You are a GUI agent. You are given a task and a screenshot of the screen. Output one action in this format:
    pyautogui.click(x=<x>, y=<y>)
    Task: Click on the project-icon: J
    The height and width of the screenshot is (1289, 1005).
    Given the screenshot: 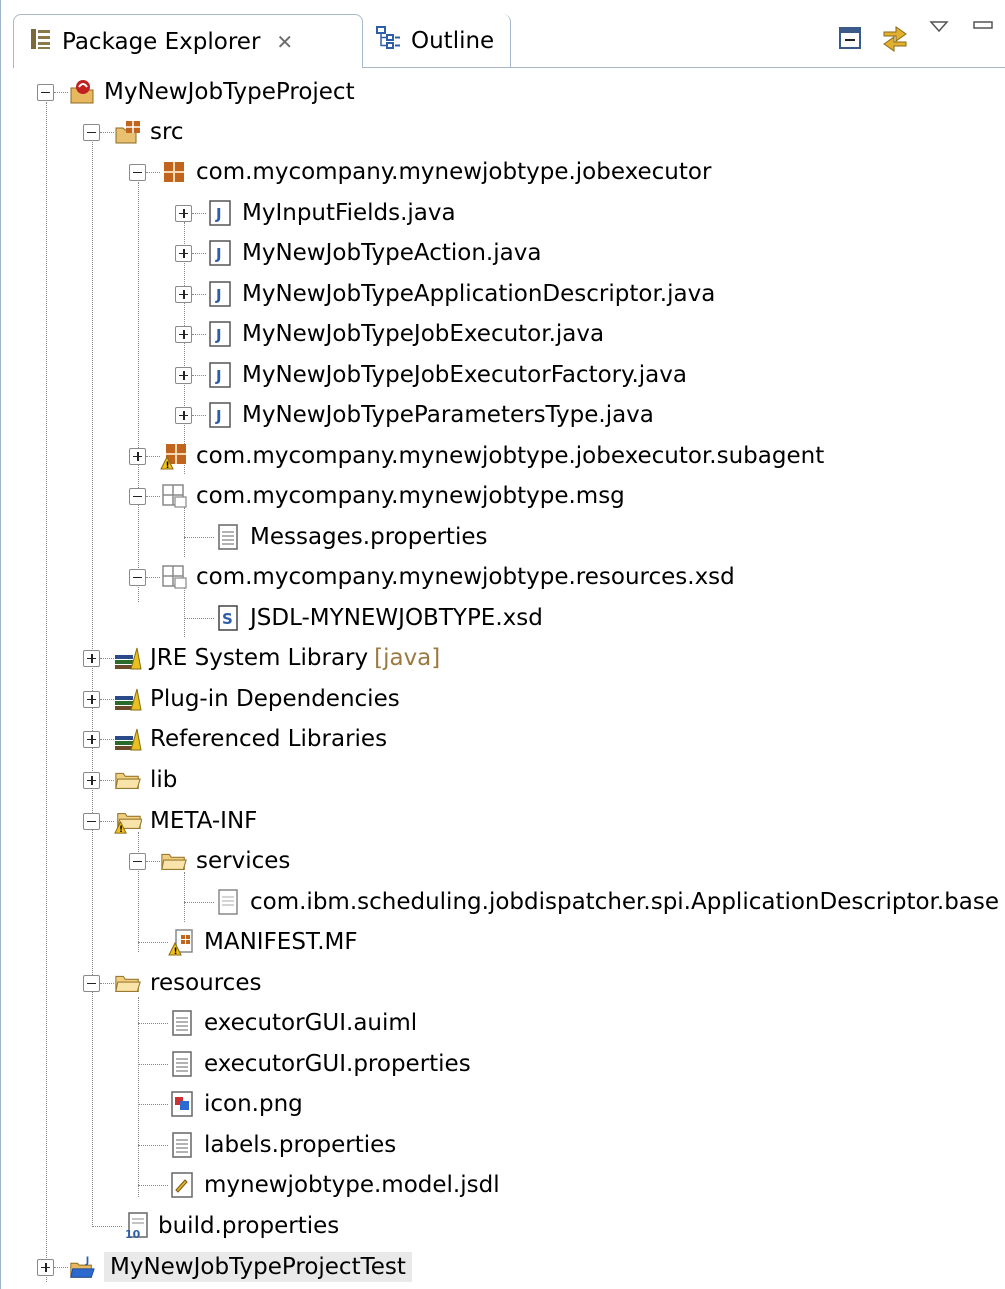 What is the action you would take?
    pyautogui.click(x=82, y=1267)
    